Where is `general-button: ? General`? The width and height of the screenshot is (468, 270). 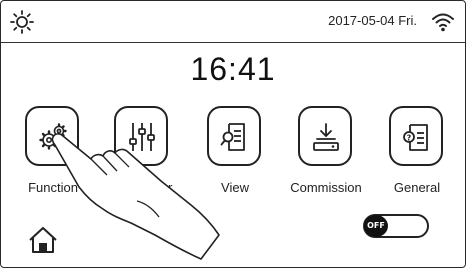
general-button: ? General is located at coordinates (417, 150).